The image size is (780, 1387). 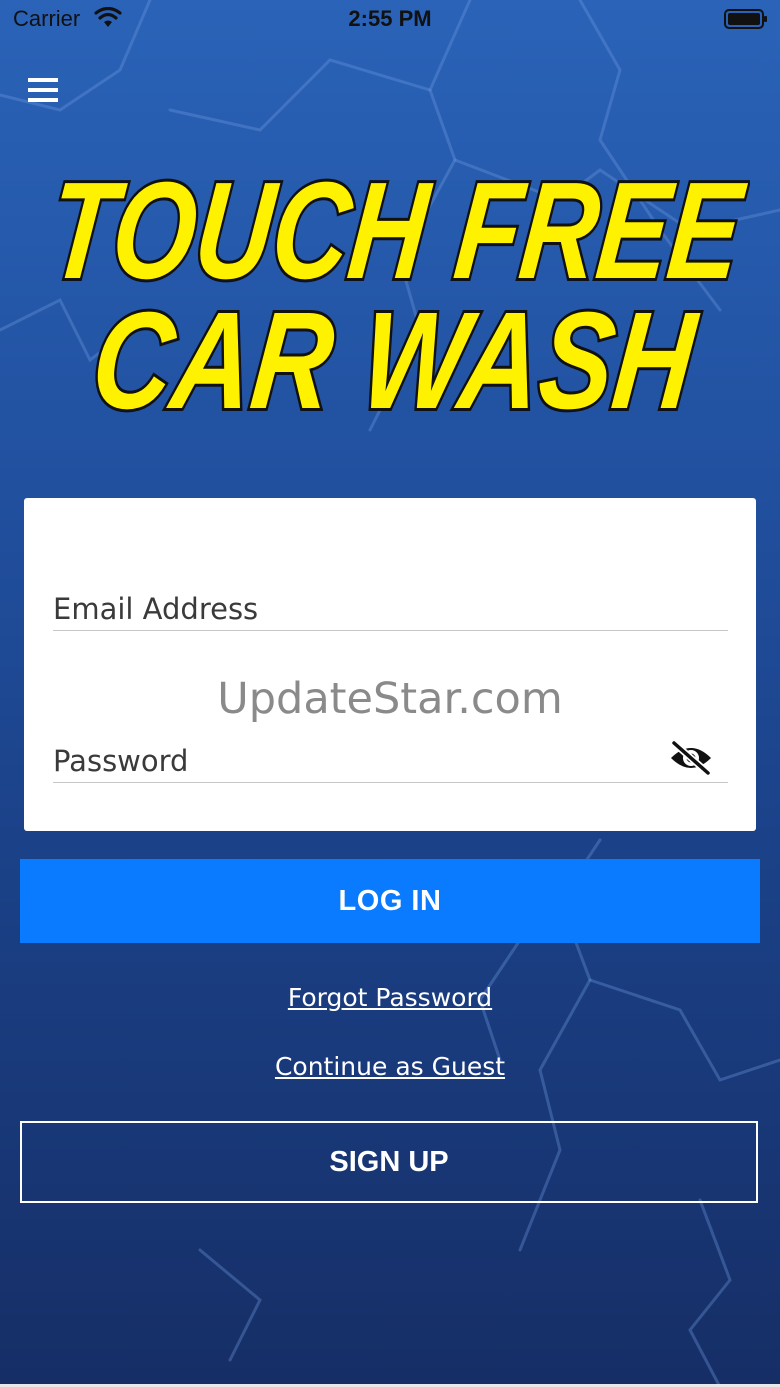 I want to click on logo-line-2: CAR WASH, so click(x=395, y=356).